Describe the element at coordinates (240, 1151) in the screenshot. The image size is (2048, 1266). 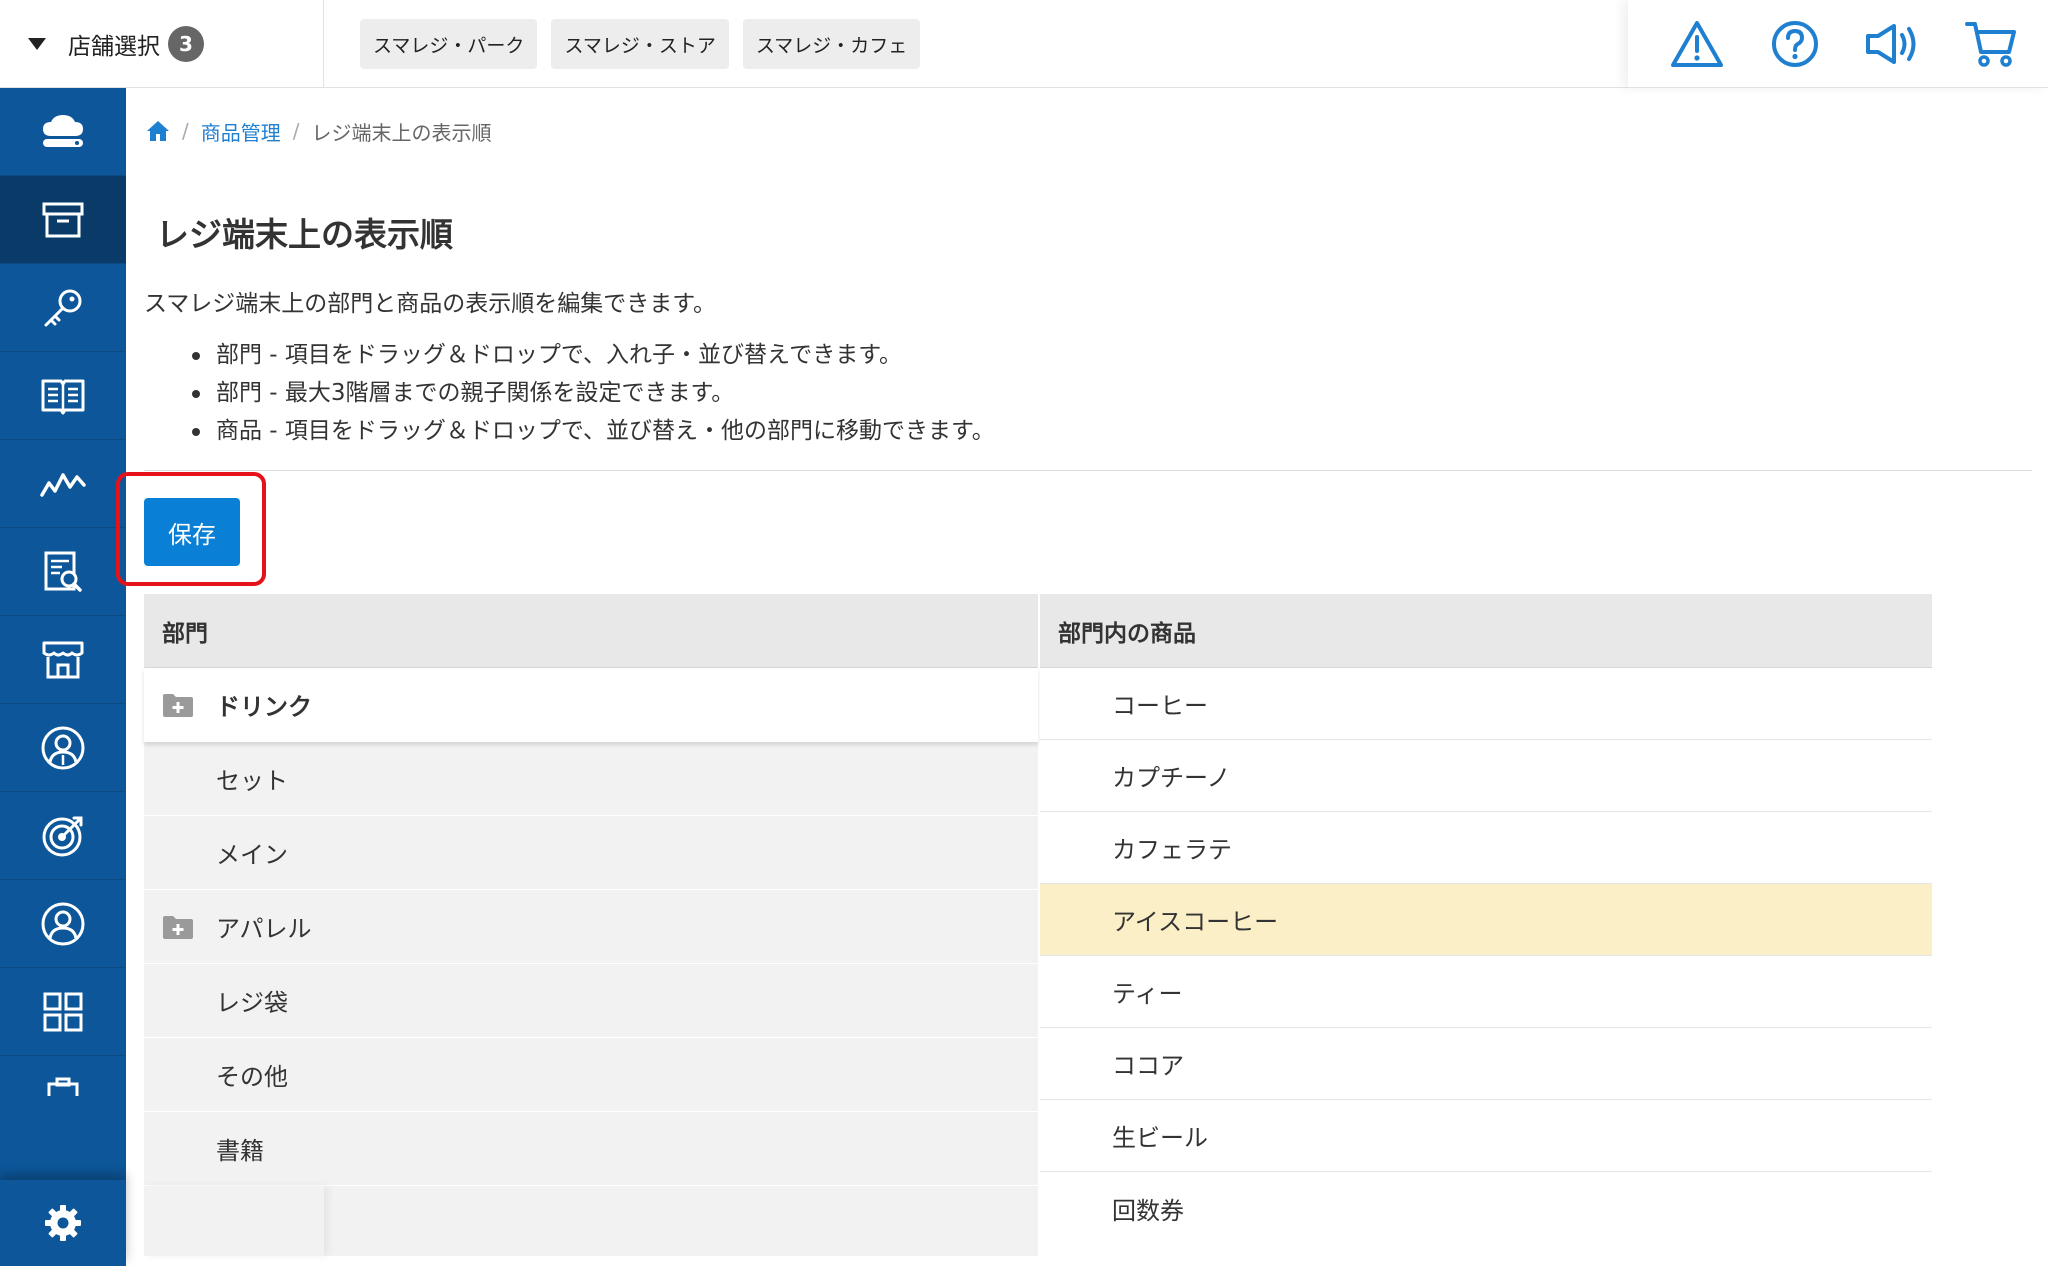
I see `department-name: 書籍` at that location.